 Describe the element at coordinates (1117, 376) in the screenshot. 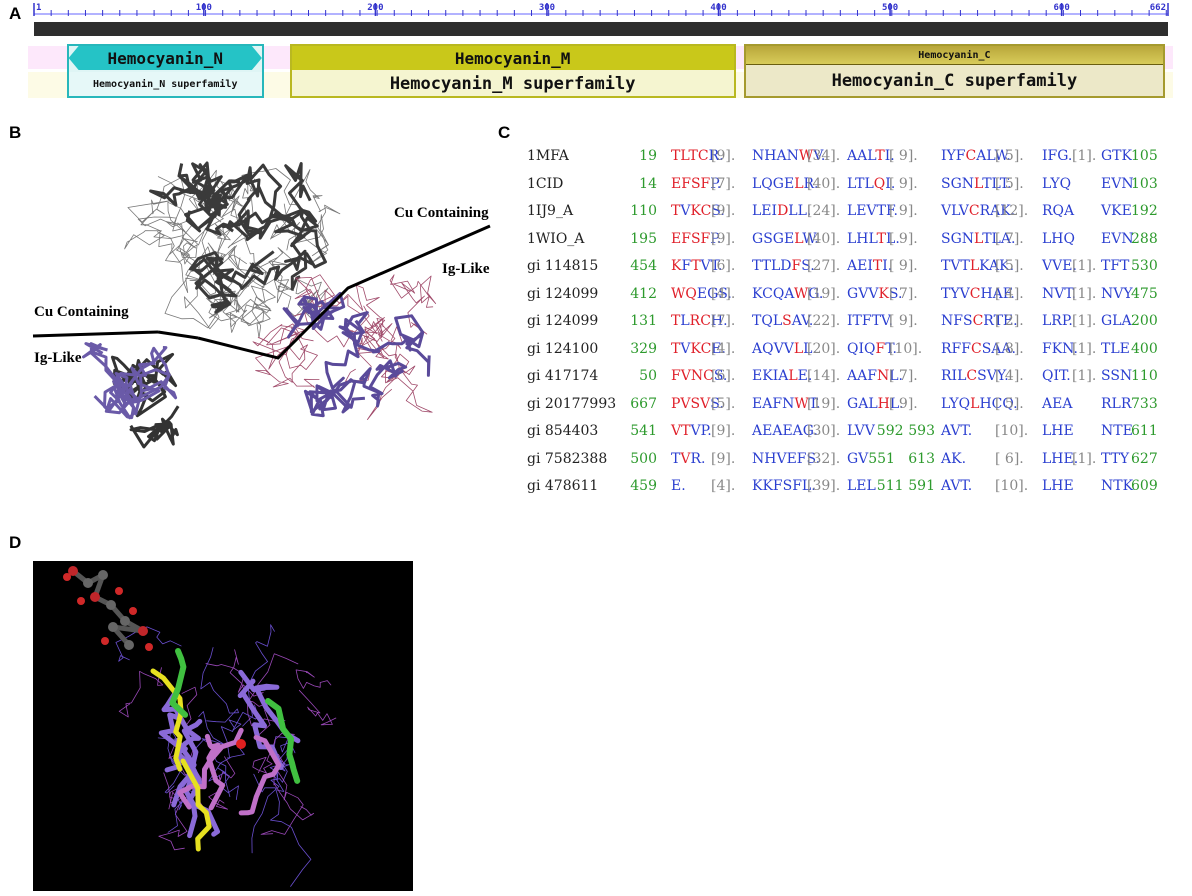

I see `aligned-segment: SSN` at that location.